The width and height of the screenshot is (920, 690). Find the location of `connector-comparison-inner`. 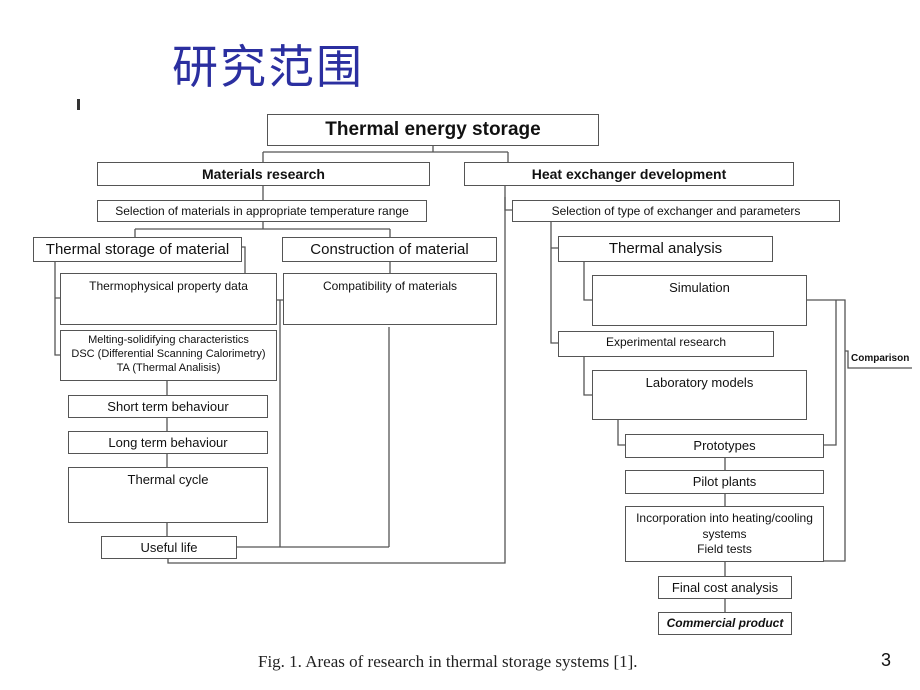

connector-comparison-inner is located at coordinates (830, 373).